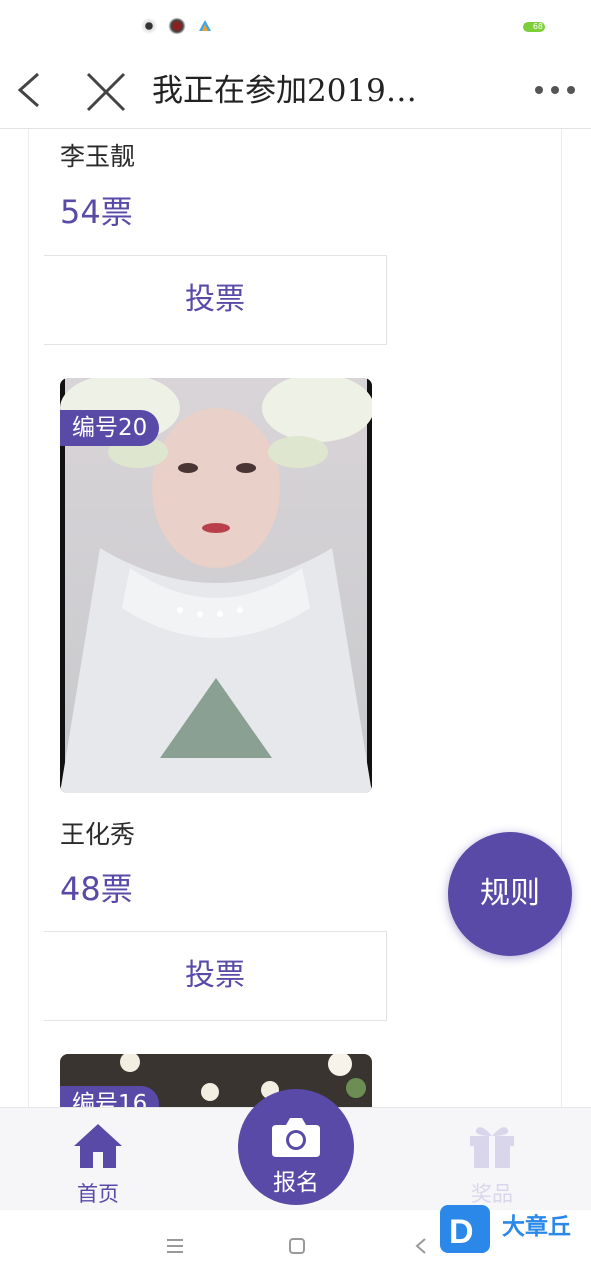  I want to click on watermark-text: 大章丘, so click(536, 1227).